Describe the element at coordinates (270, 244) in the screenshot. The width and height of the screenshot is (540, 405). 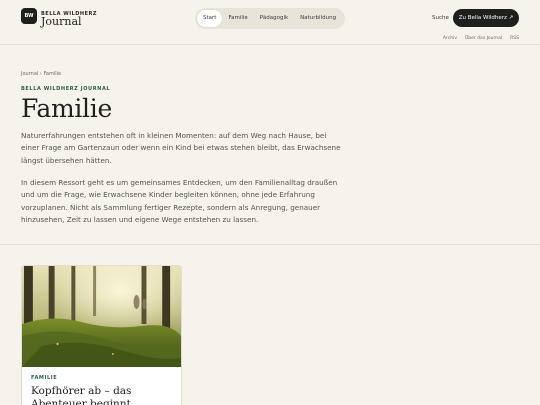
I see `content-divider` at that location.